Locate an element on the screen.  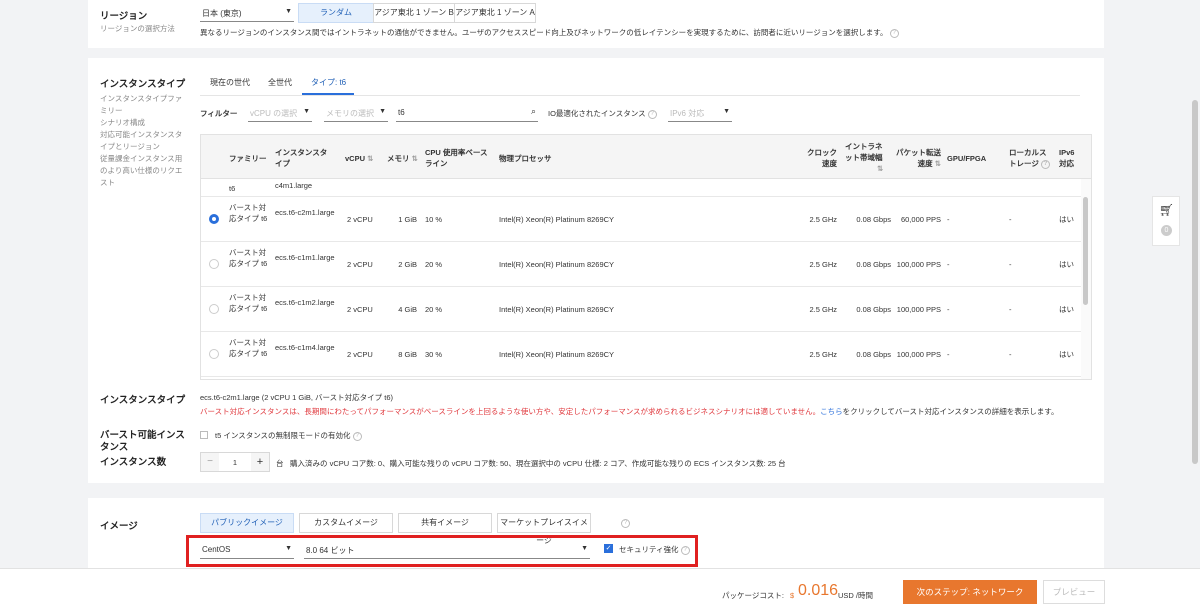
memory-filter: メモリの選択 ▼ is located at coordinates (356, 113).